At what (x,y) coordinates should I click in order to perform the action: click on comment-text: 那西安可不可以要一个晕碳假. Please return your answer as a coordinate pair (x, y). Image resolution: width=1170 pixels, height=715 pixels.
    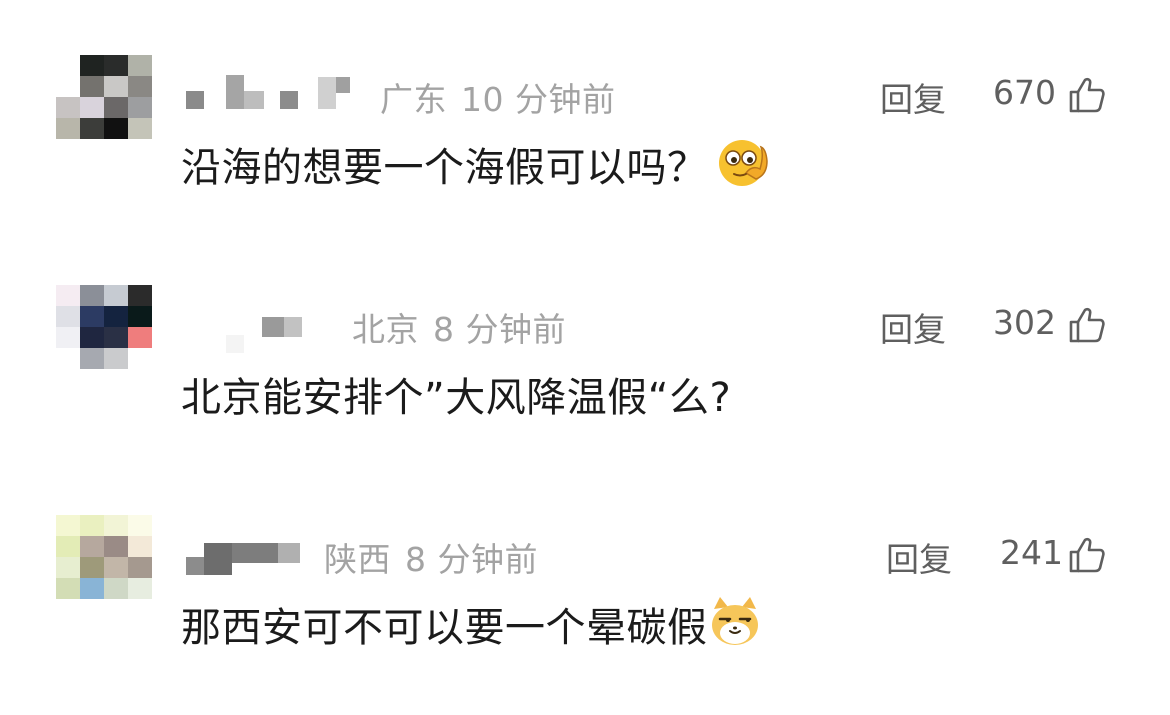
    Looking at the image, I should click on (471, 624).